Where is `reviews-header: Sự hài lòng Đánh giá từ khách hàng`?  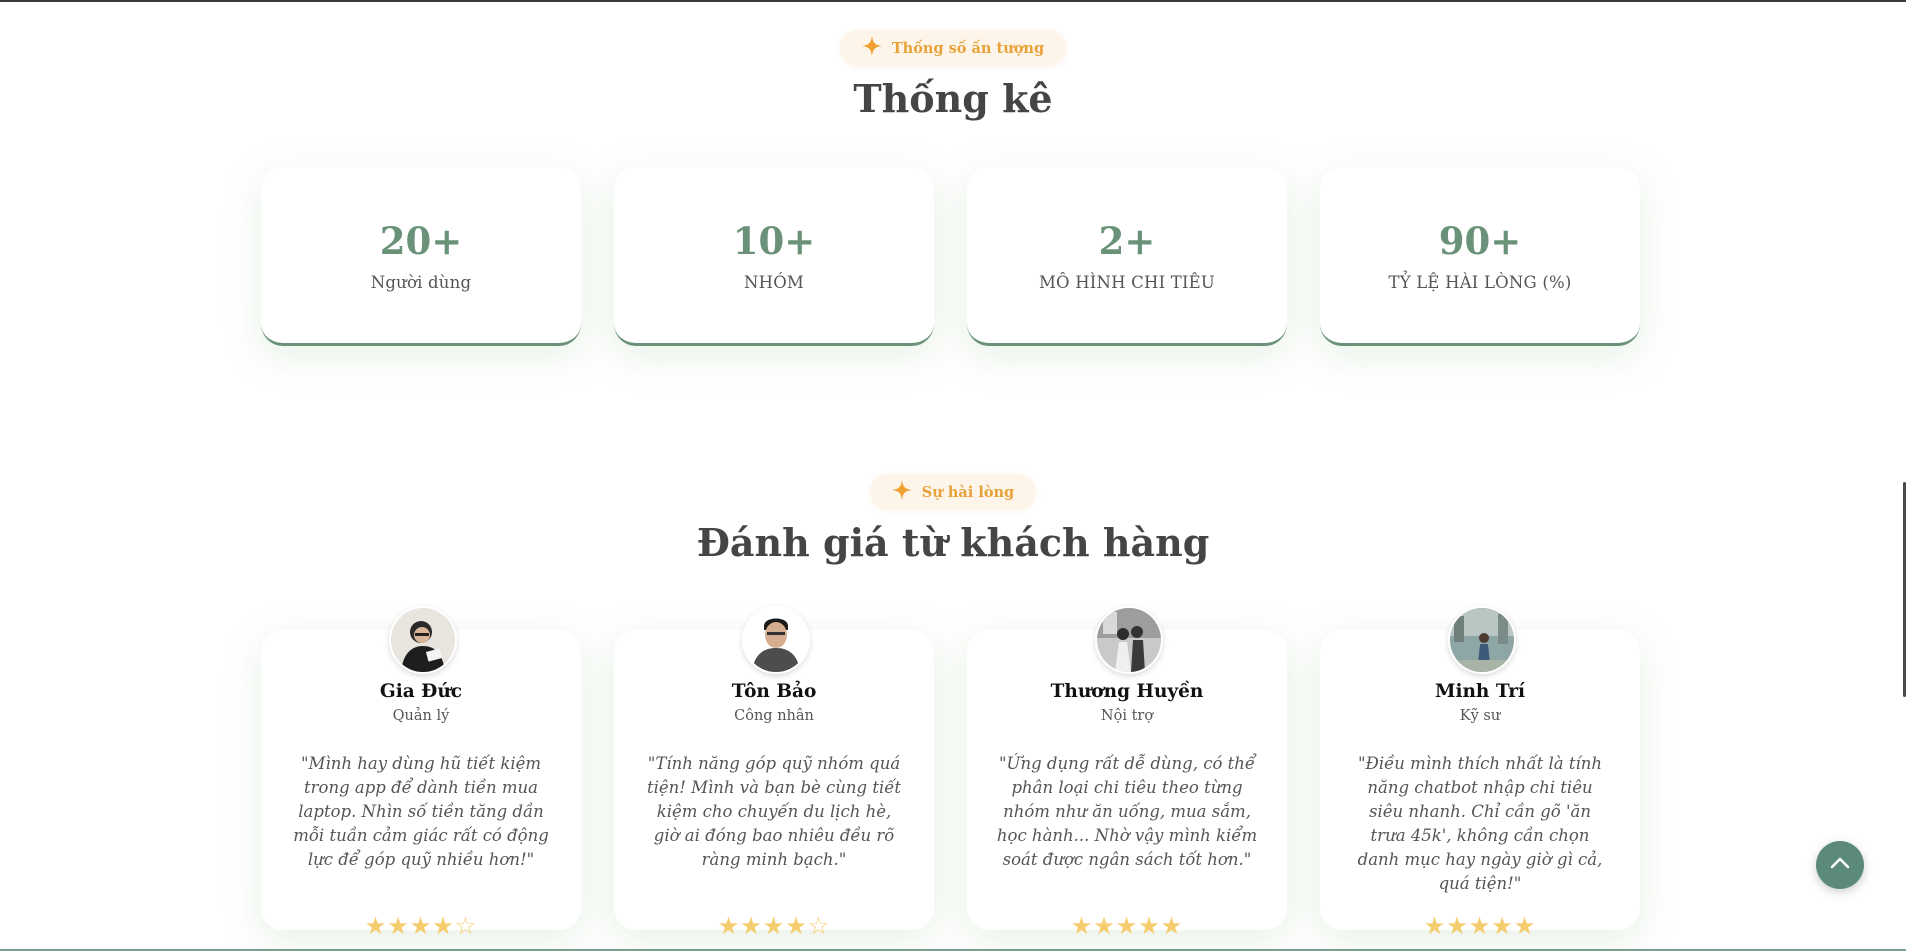
reviews-header: Sự hài lòng Đánh giá từ khách hàng is located at coordinates (953, 519).